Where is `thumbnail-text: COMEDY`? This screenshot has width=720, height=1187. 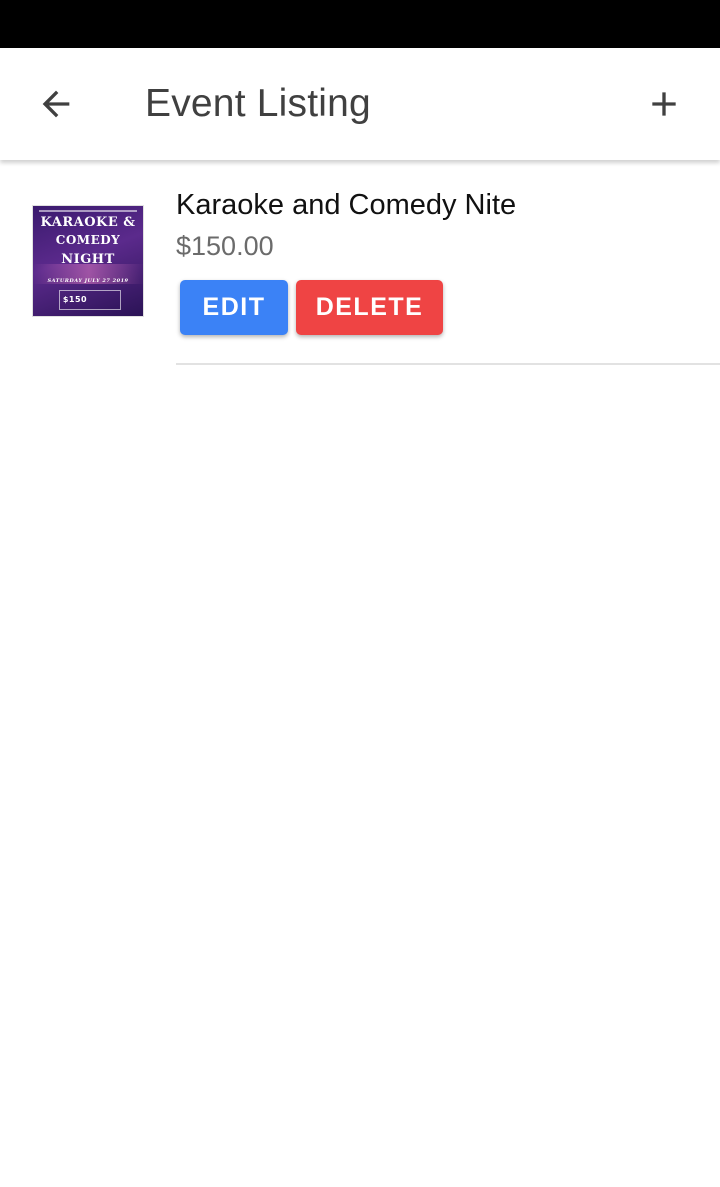
thumbnail-text: COMEDY is located at coordinates (88, 240).